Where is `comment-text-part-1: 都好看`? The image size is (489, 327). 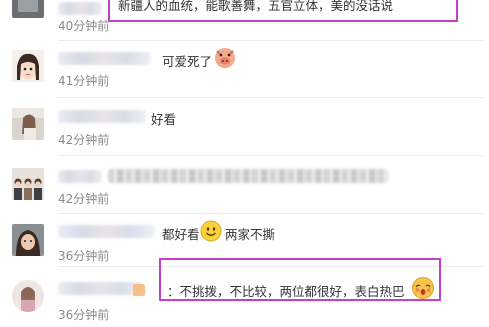
comment-text-part-1: 都好看 is located at coordinates (181, 234).